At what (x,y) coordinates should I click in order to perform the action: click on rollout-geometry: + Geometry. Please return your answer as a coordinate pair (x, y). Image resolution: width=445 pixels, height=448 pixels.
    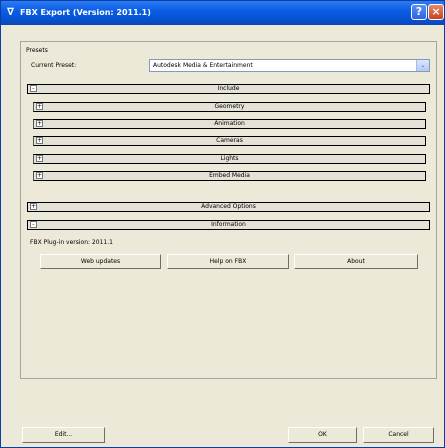
    Looking at the image, I should click on (229, 107).